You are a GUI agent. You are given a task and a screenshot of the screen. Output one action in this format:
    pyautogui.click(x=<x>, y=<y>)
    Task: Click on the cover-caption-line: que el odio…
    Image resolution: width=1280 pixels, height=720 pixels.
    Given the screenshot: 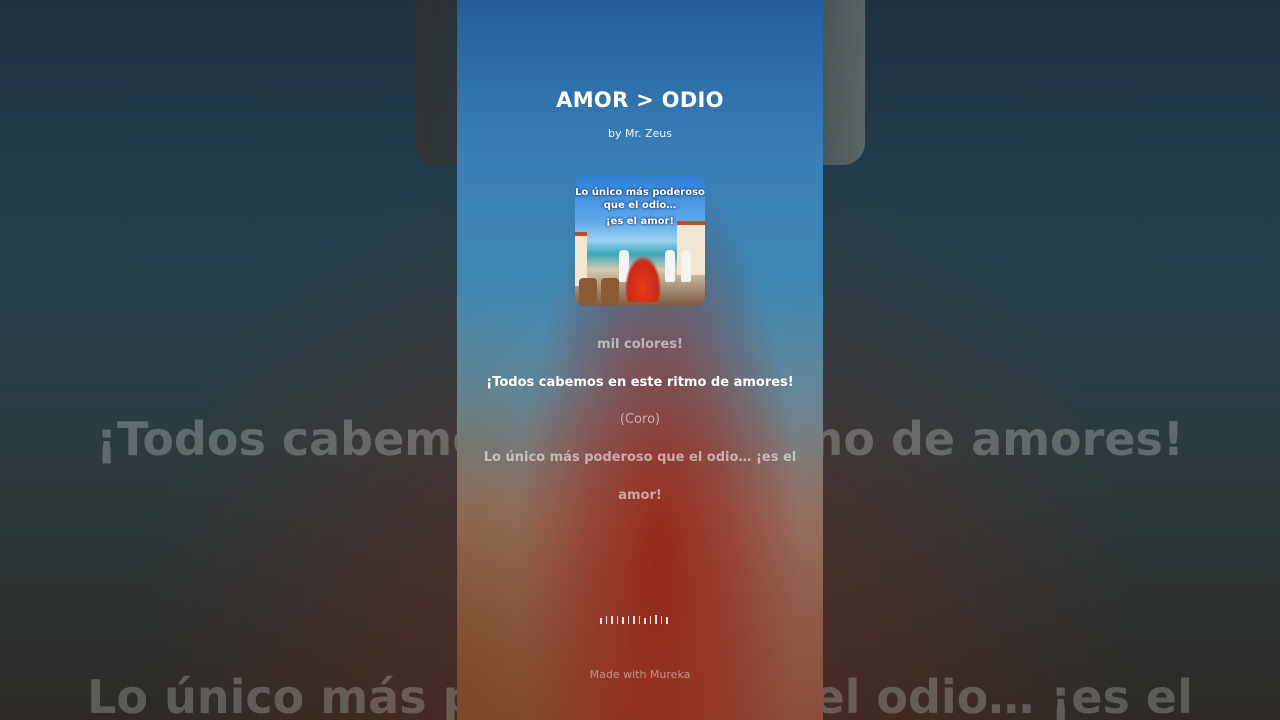 What is the action you would take?
    pyautogui.click(x=640, y=205)
    